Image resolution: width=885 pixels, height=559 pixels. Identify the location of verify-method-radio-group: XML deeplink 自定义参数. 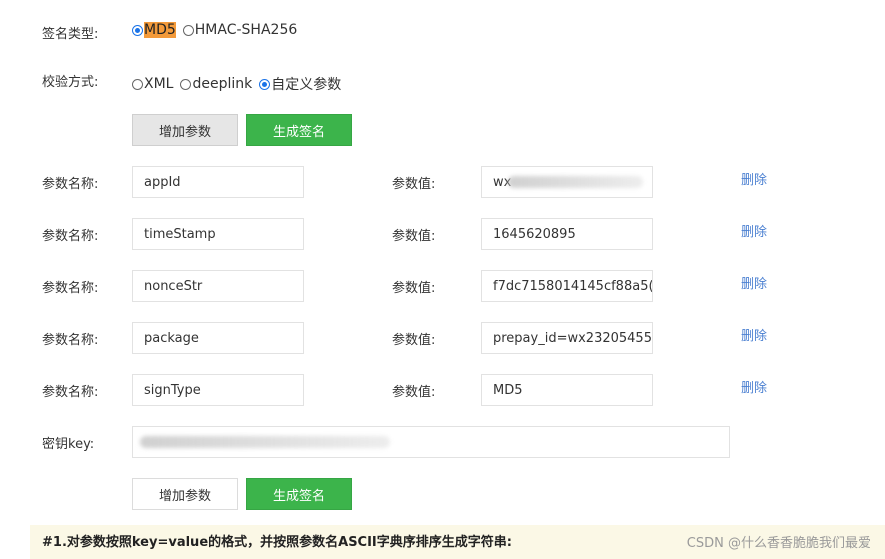
(240, 84).